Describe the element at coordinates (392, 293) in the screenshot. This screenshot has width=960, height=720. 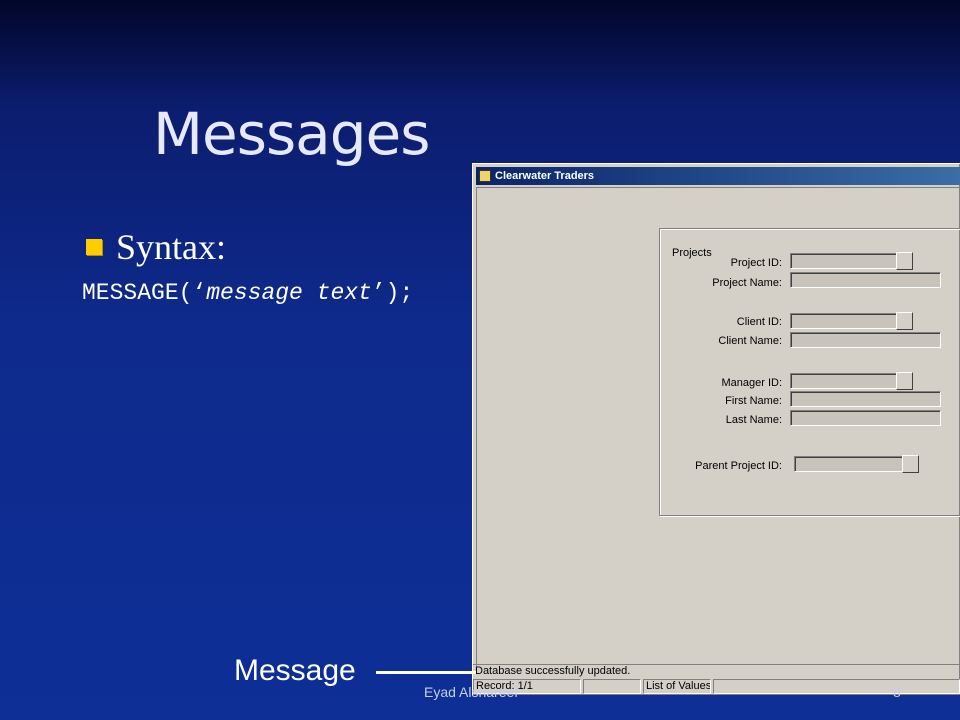
I see `code-suffix: ’);` at that location.